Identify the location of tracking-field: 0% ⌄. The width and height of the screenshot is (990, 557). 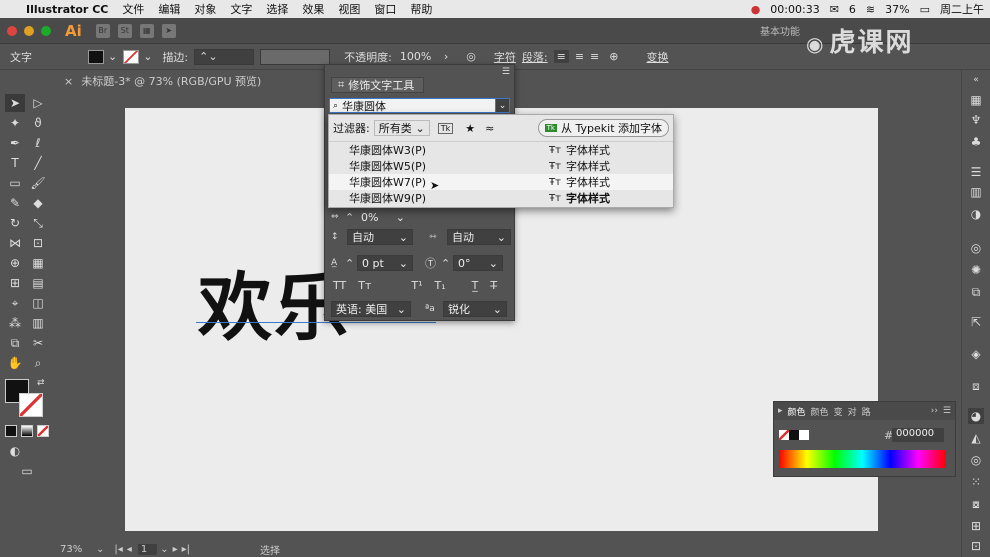
(383, 217).